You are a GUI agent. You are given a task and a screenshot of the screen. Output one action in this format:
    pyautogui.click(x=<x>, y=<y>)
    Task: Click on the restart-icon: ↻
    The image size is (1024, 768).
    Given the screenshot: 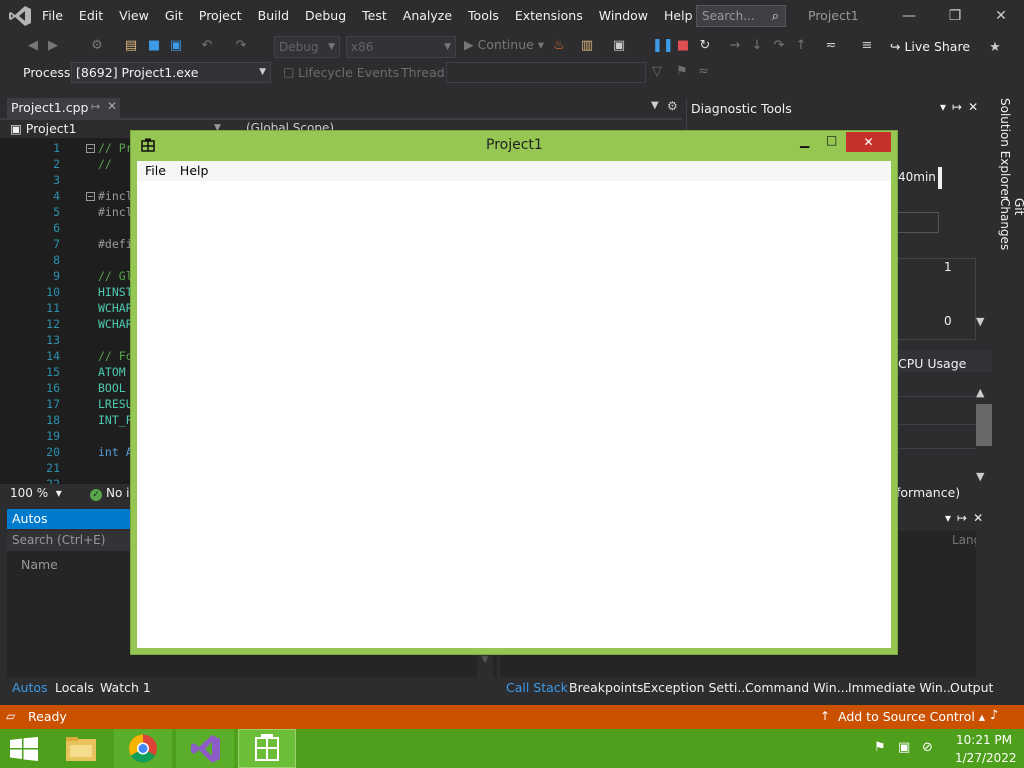 What is the action you would take?
    pyautogui.click(x=705, y=46)
    